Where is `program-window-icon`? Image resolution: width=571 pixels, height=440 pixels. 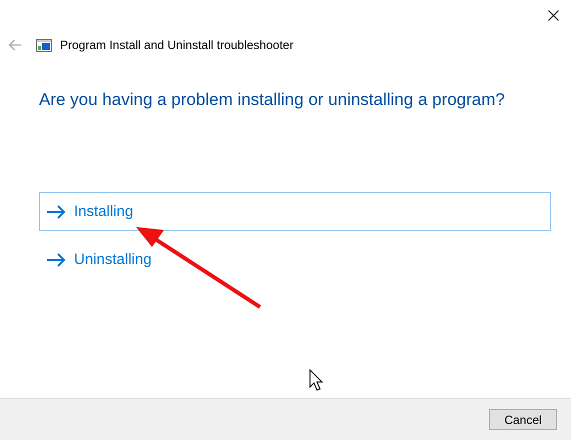
program-window-icon is located at coordinates (44, 45).